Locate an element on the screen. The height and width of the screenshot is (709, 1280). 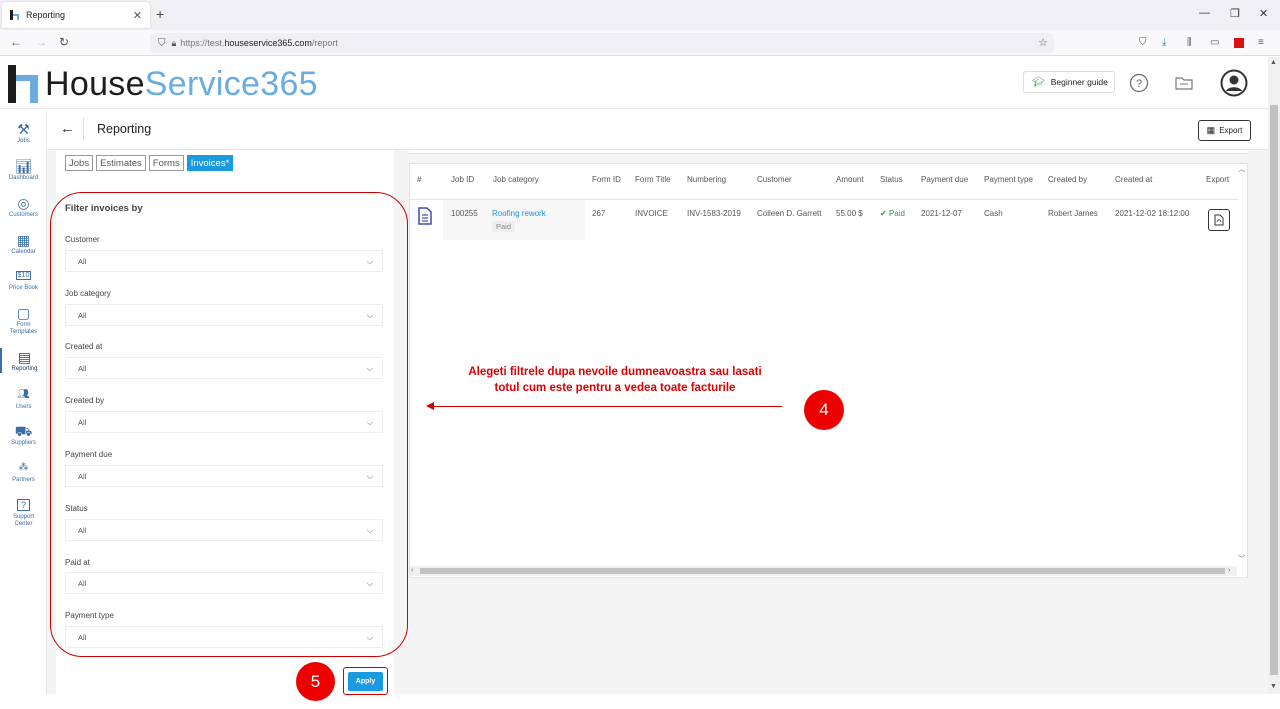
extension-icon is located at coordinates (1239, 43).